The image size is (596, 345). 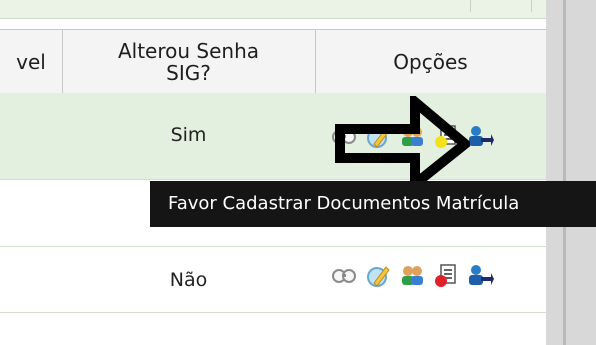 What do you see at coordinates (188, 135) in the screenshot?
I see `alterou-senha-value: Sim` at bounding box center [188, 135].